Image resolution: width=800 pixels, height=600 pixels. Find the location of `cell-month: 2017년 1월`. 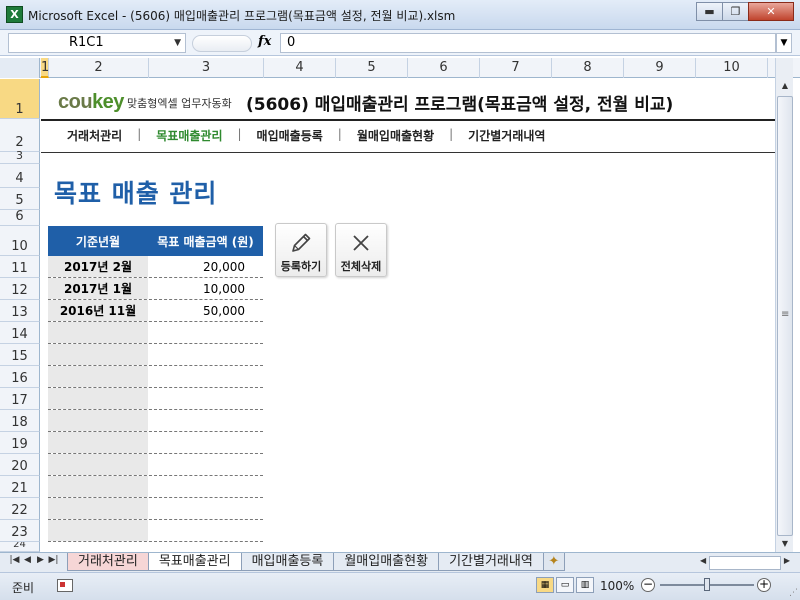

cell-month: 2017년 1월 is located at coordinates (98, 288).